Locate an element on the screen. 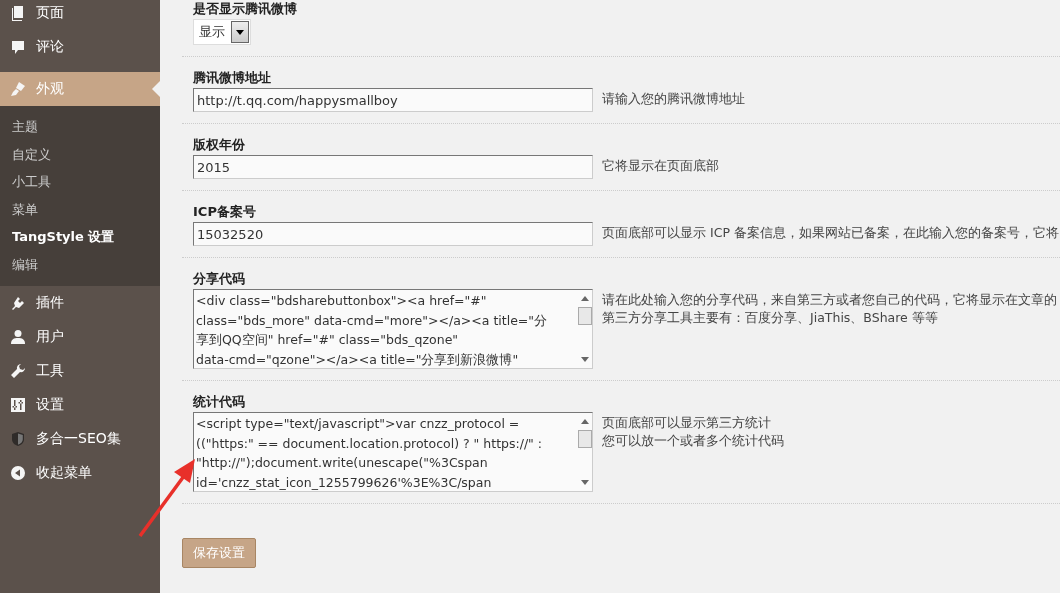 The image size is (1060, 593). menu-item: 收起菜单 is located at coordinates (80, 473).